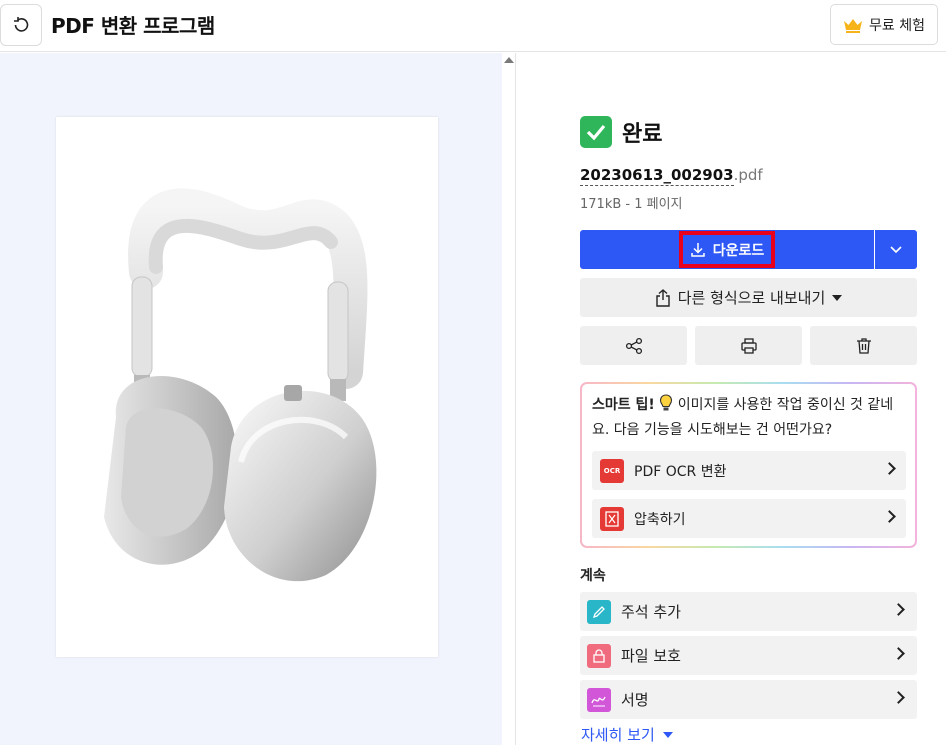 Image resolution: width=946 pixels, height=745 pixels. I want to click on lightbulb-icon, so click(666, 402).